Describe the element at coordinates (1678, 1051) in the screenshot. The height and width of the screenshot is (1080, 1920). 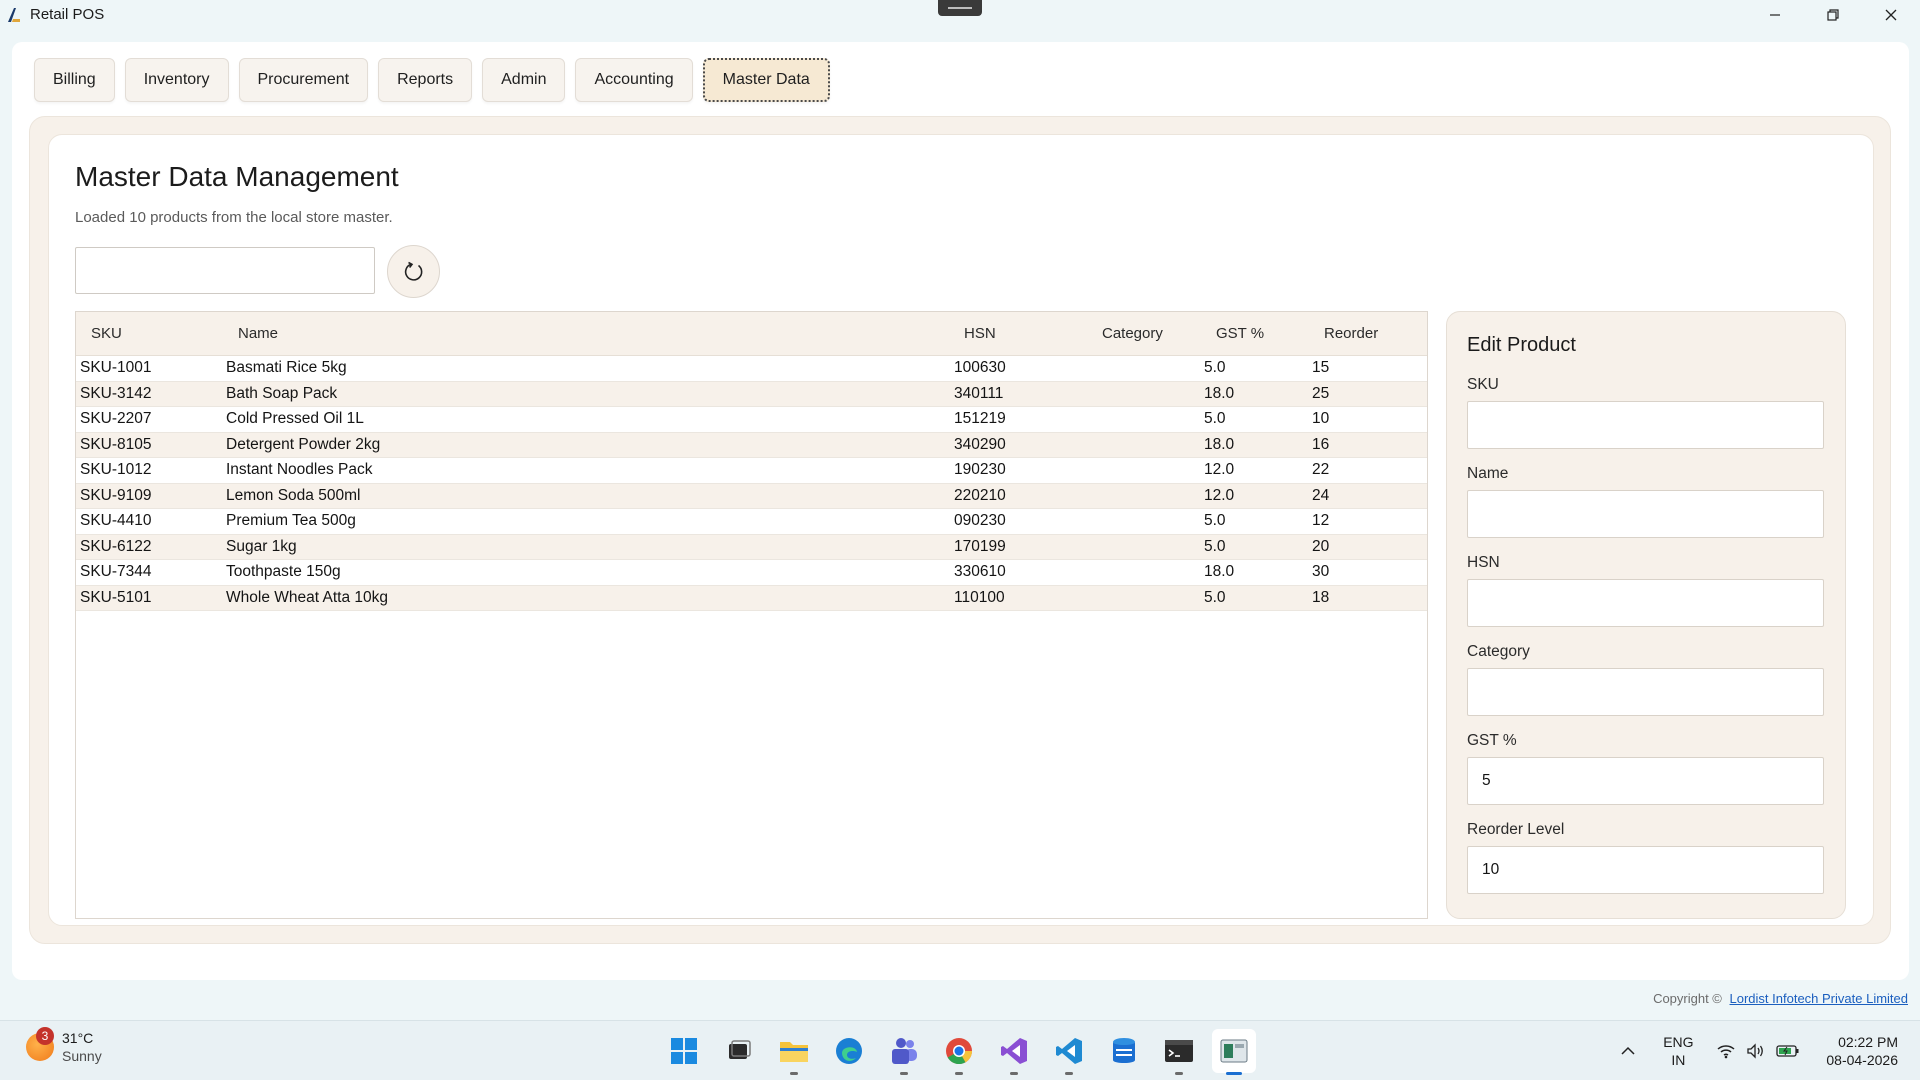
I see `language-indicator: ENG IN` at that location.